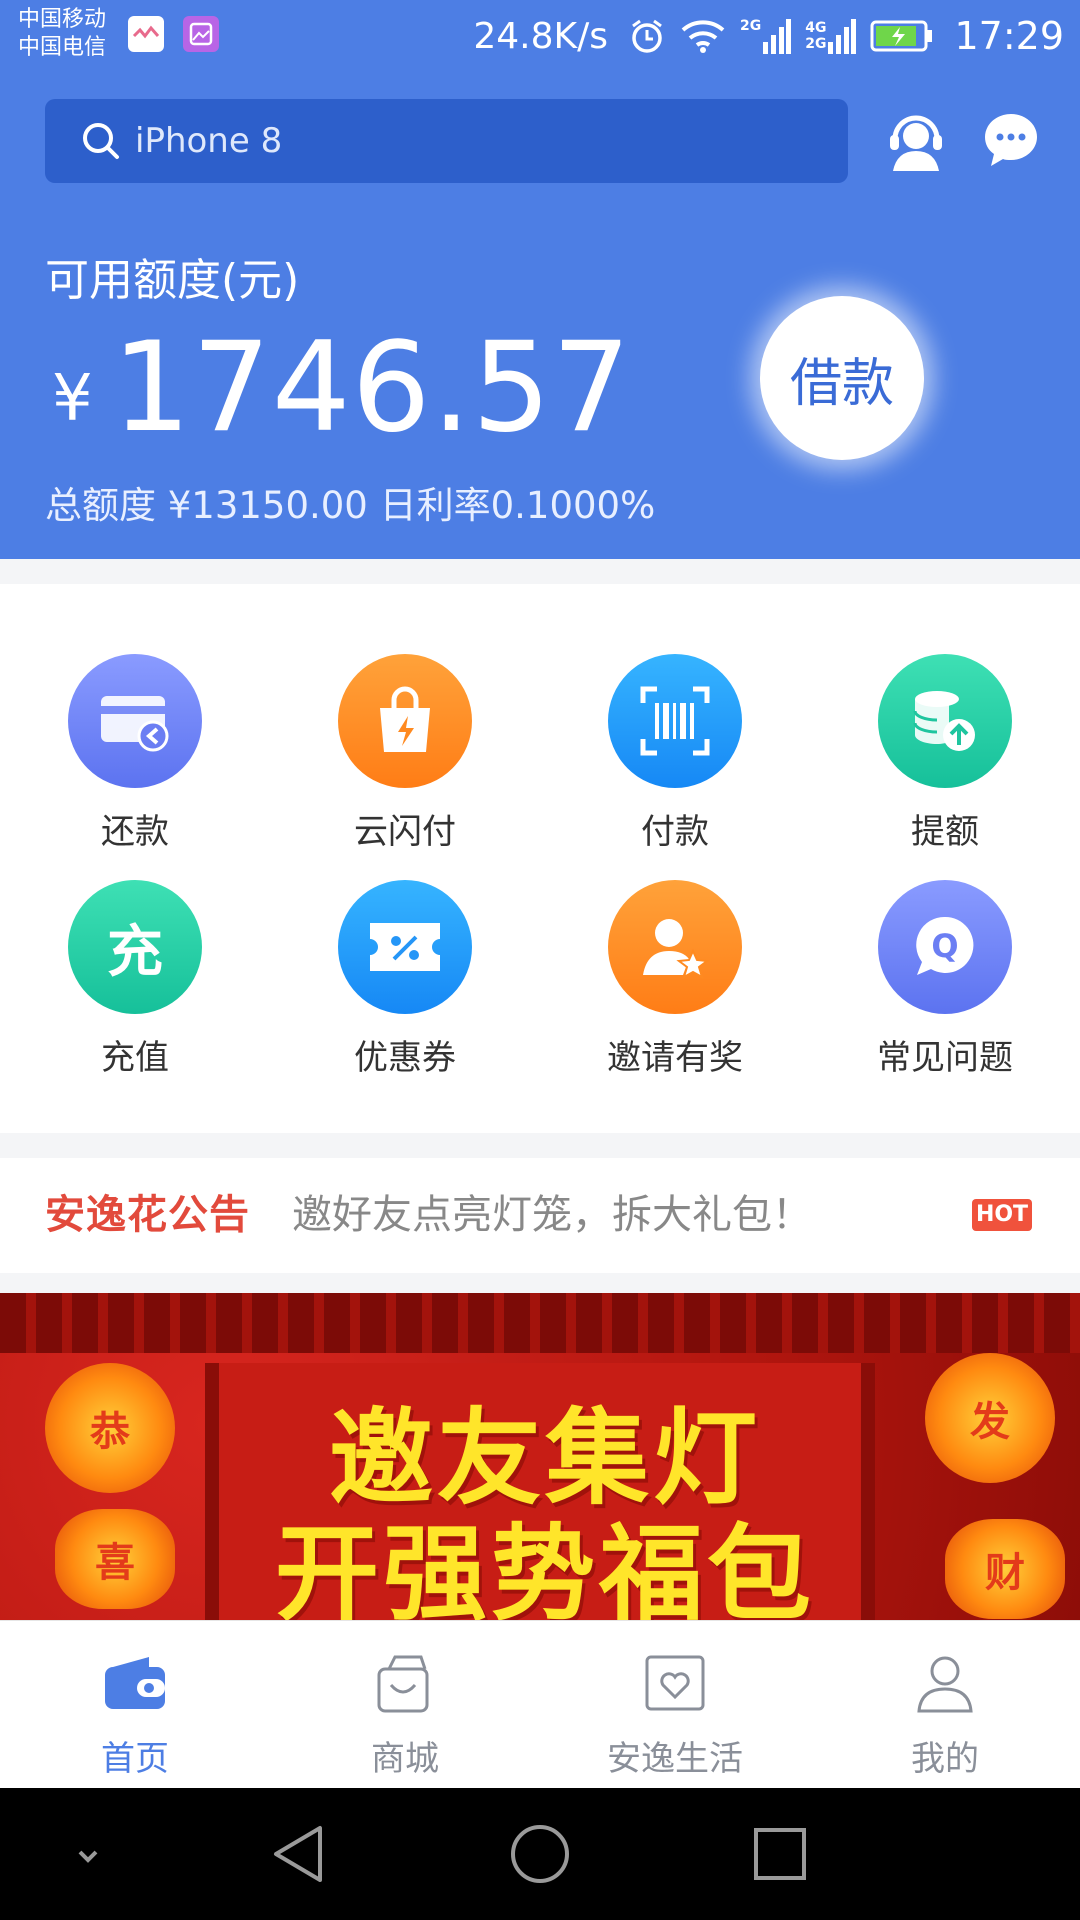  I want to click on recharge-glyph: 充, so click(135, 952).